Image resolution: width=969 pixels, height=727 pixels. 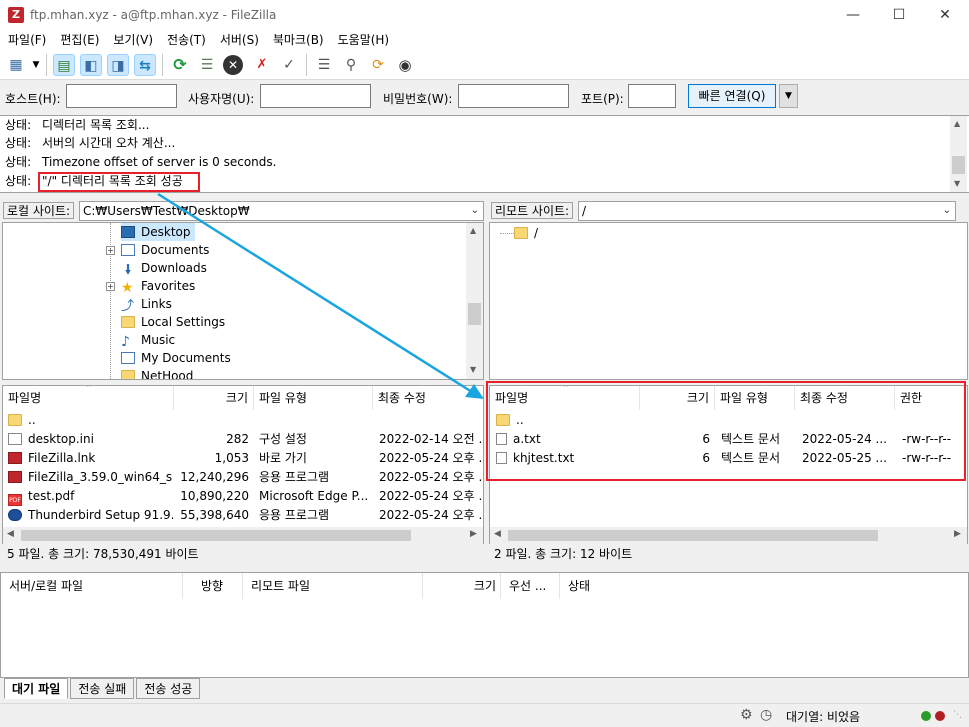 What do you see at coordinates (315, 96) in the screenshot?
I see `username-input` at bounding box center [315, 96].